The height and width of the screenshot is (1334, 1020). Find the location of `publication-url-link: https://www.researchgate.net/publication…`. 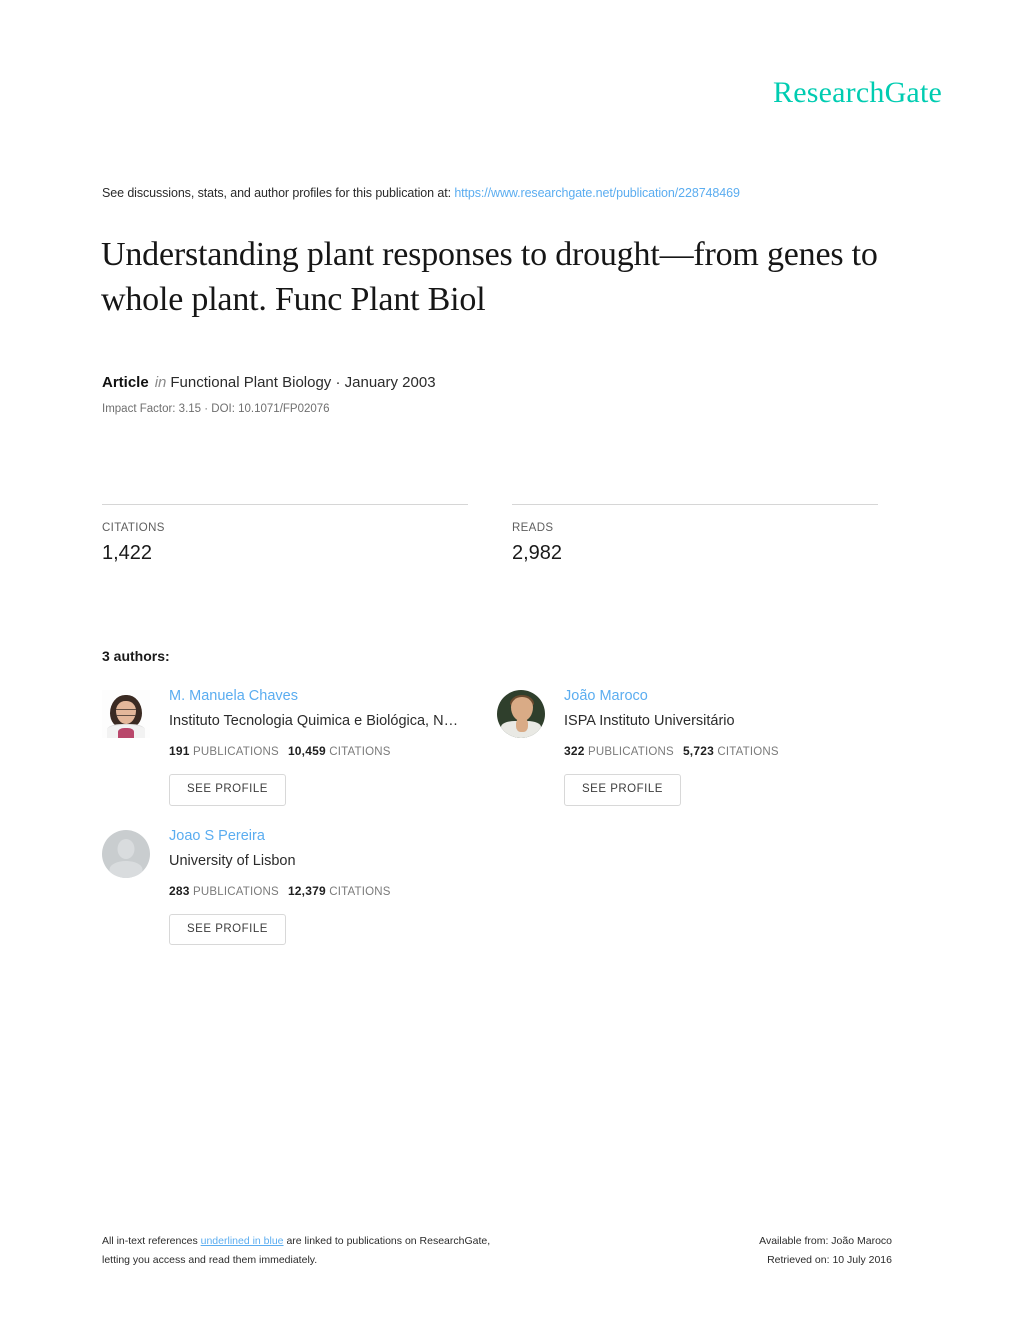

publication-url-link: https://www.researchgate.net/publication… is located at coordinates (597, 193).